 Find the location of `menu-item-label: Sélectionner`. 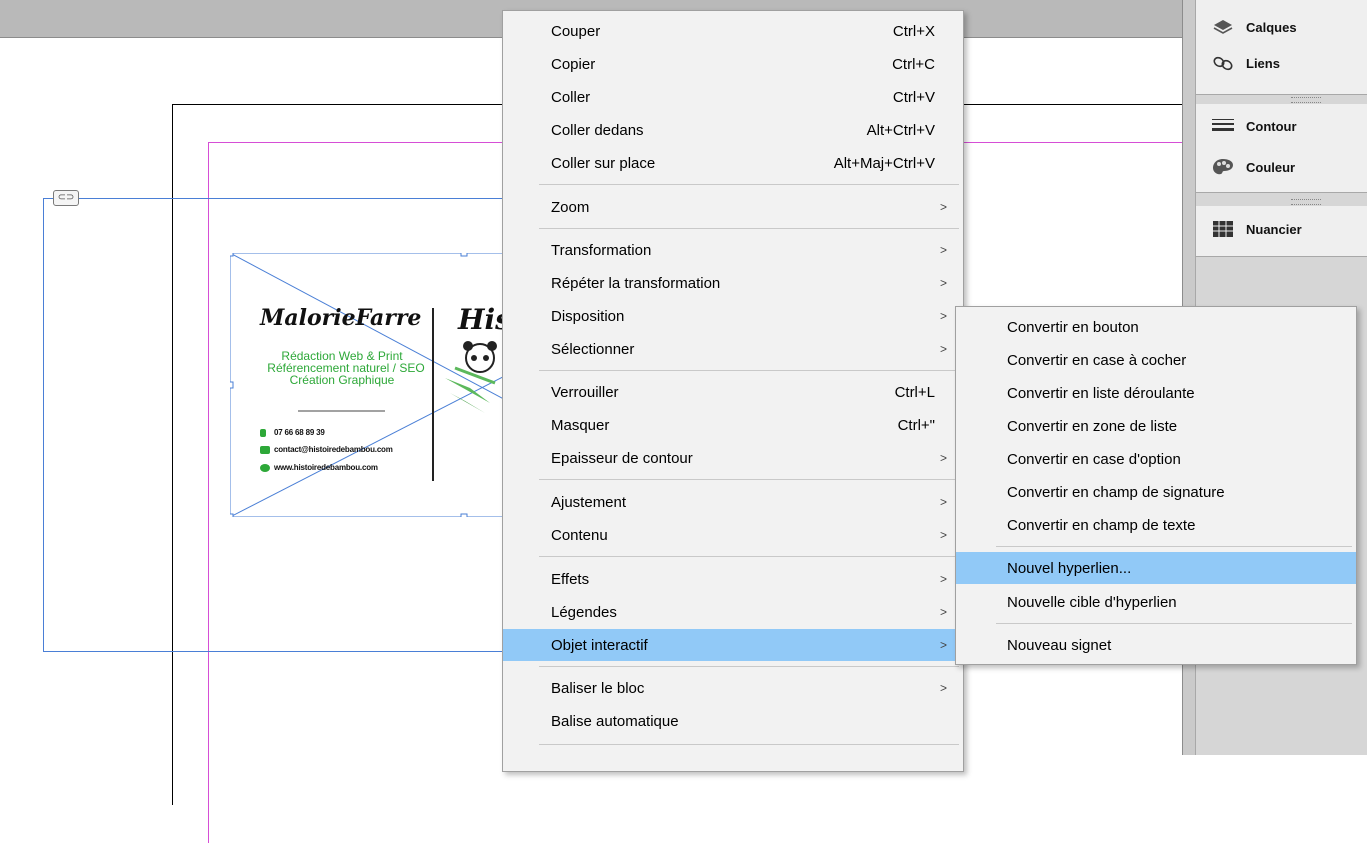

menu-item-label: Sélectionner is located at coordinates (593, 349).